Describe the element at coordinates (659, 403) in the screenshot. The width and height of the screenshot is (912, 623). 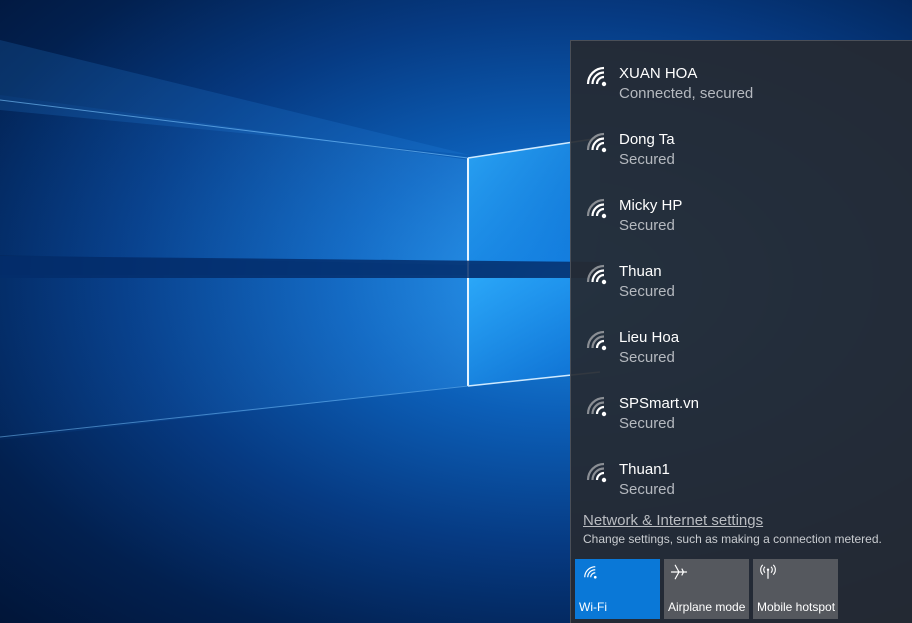
I see `network-name: SPSmart.vn` at that location.